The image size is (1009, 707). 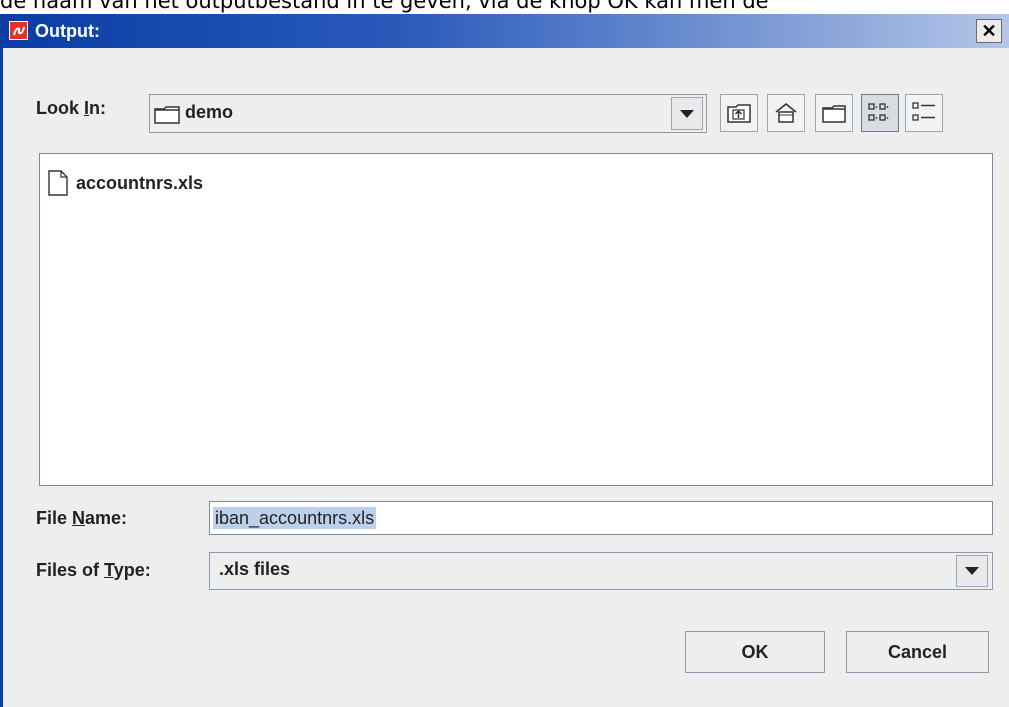 I want to click on up-one-level-button, so click(x=739, y=113).